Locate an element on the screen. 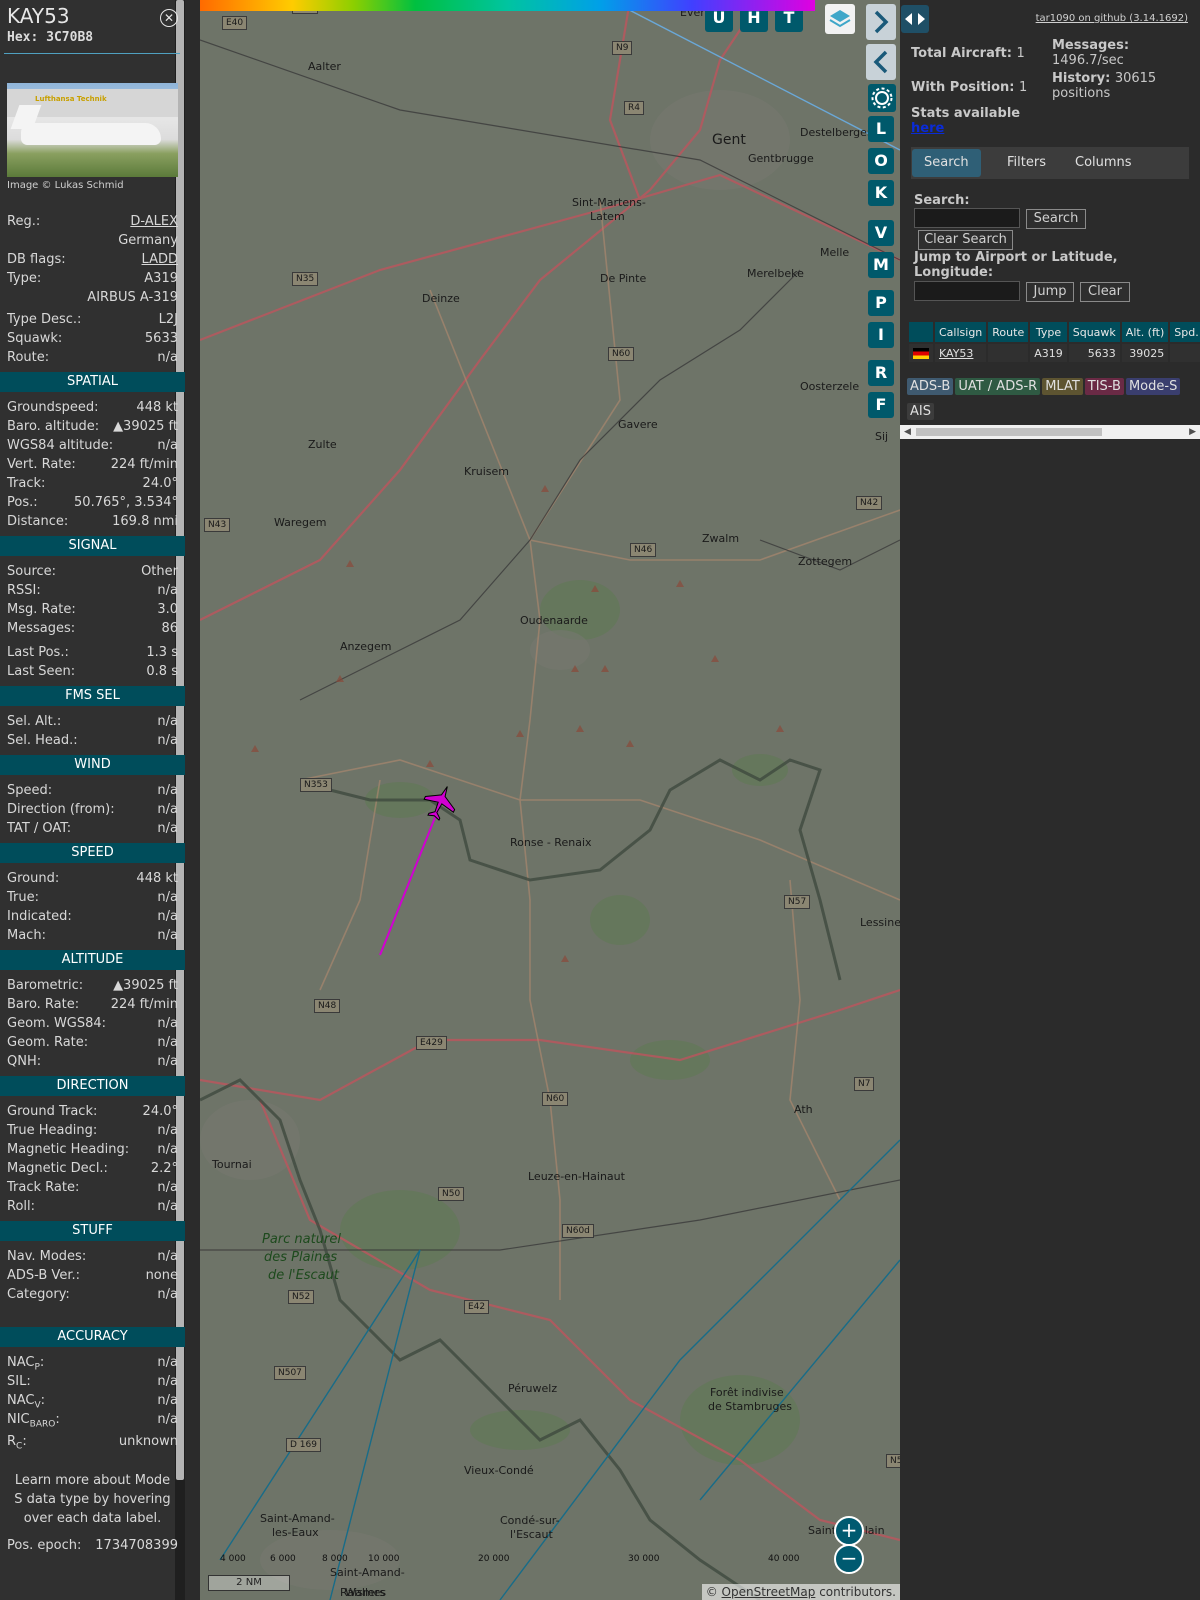  zoom-in-button: + is located at coordinates (849, 1531).